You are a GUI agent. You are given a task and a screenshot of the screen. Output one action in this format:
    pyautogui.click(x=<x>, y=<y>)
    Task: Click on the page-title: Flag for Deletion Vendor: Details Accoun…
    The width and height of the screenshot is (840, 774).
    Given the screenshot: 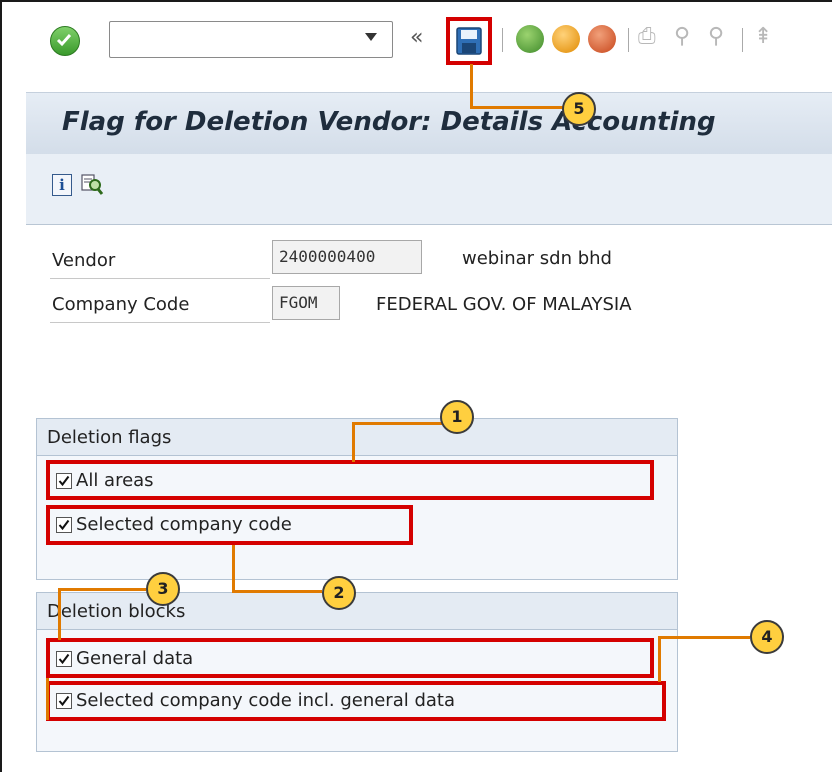 What is the action you would take?
    pyautogui.click(x=389, y=122)
    